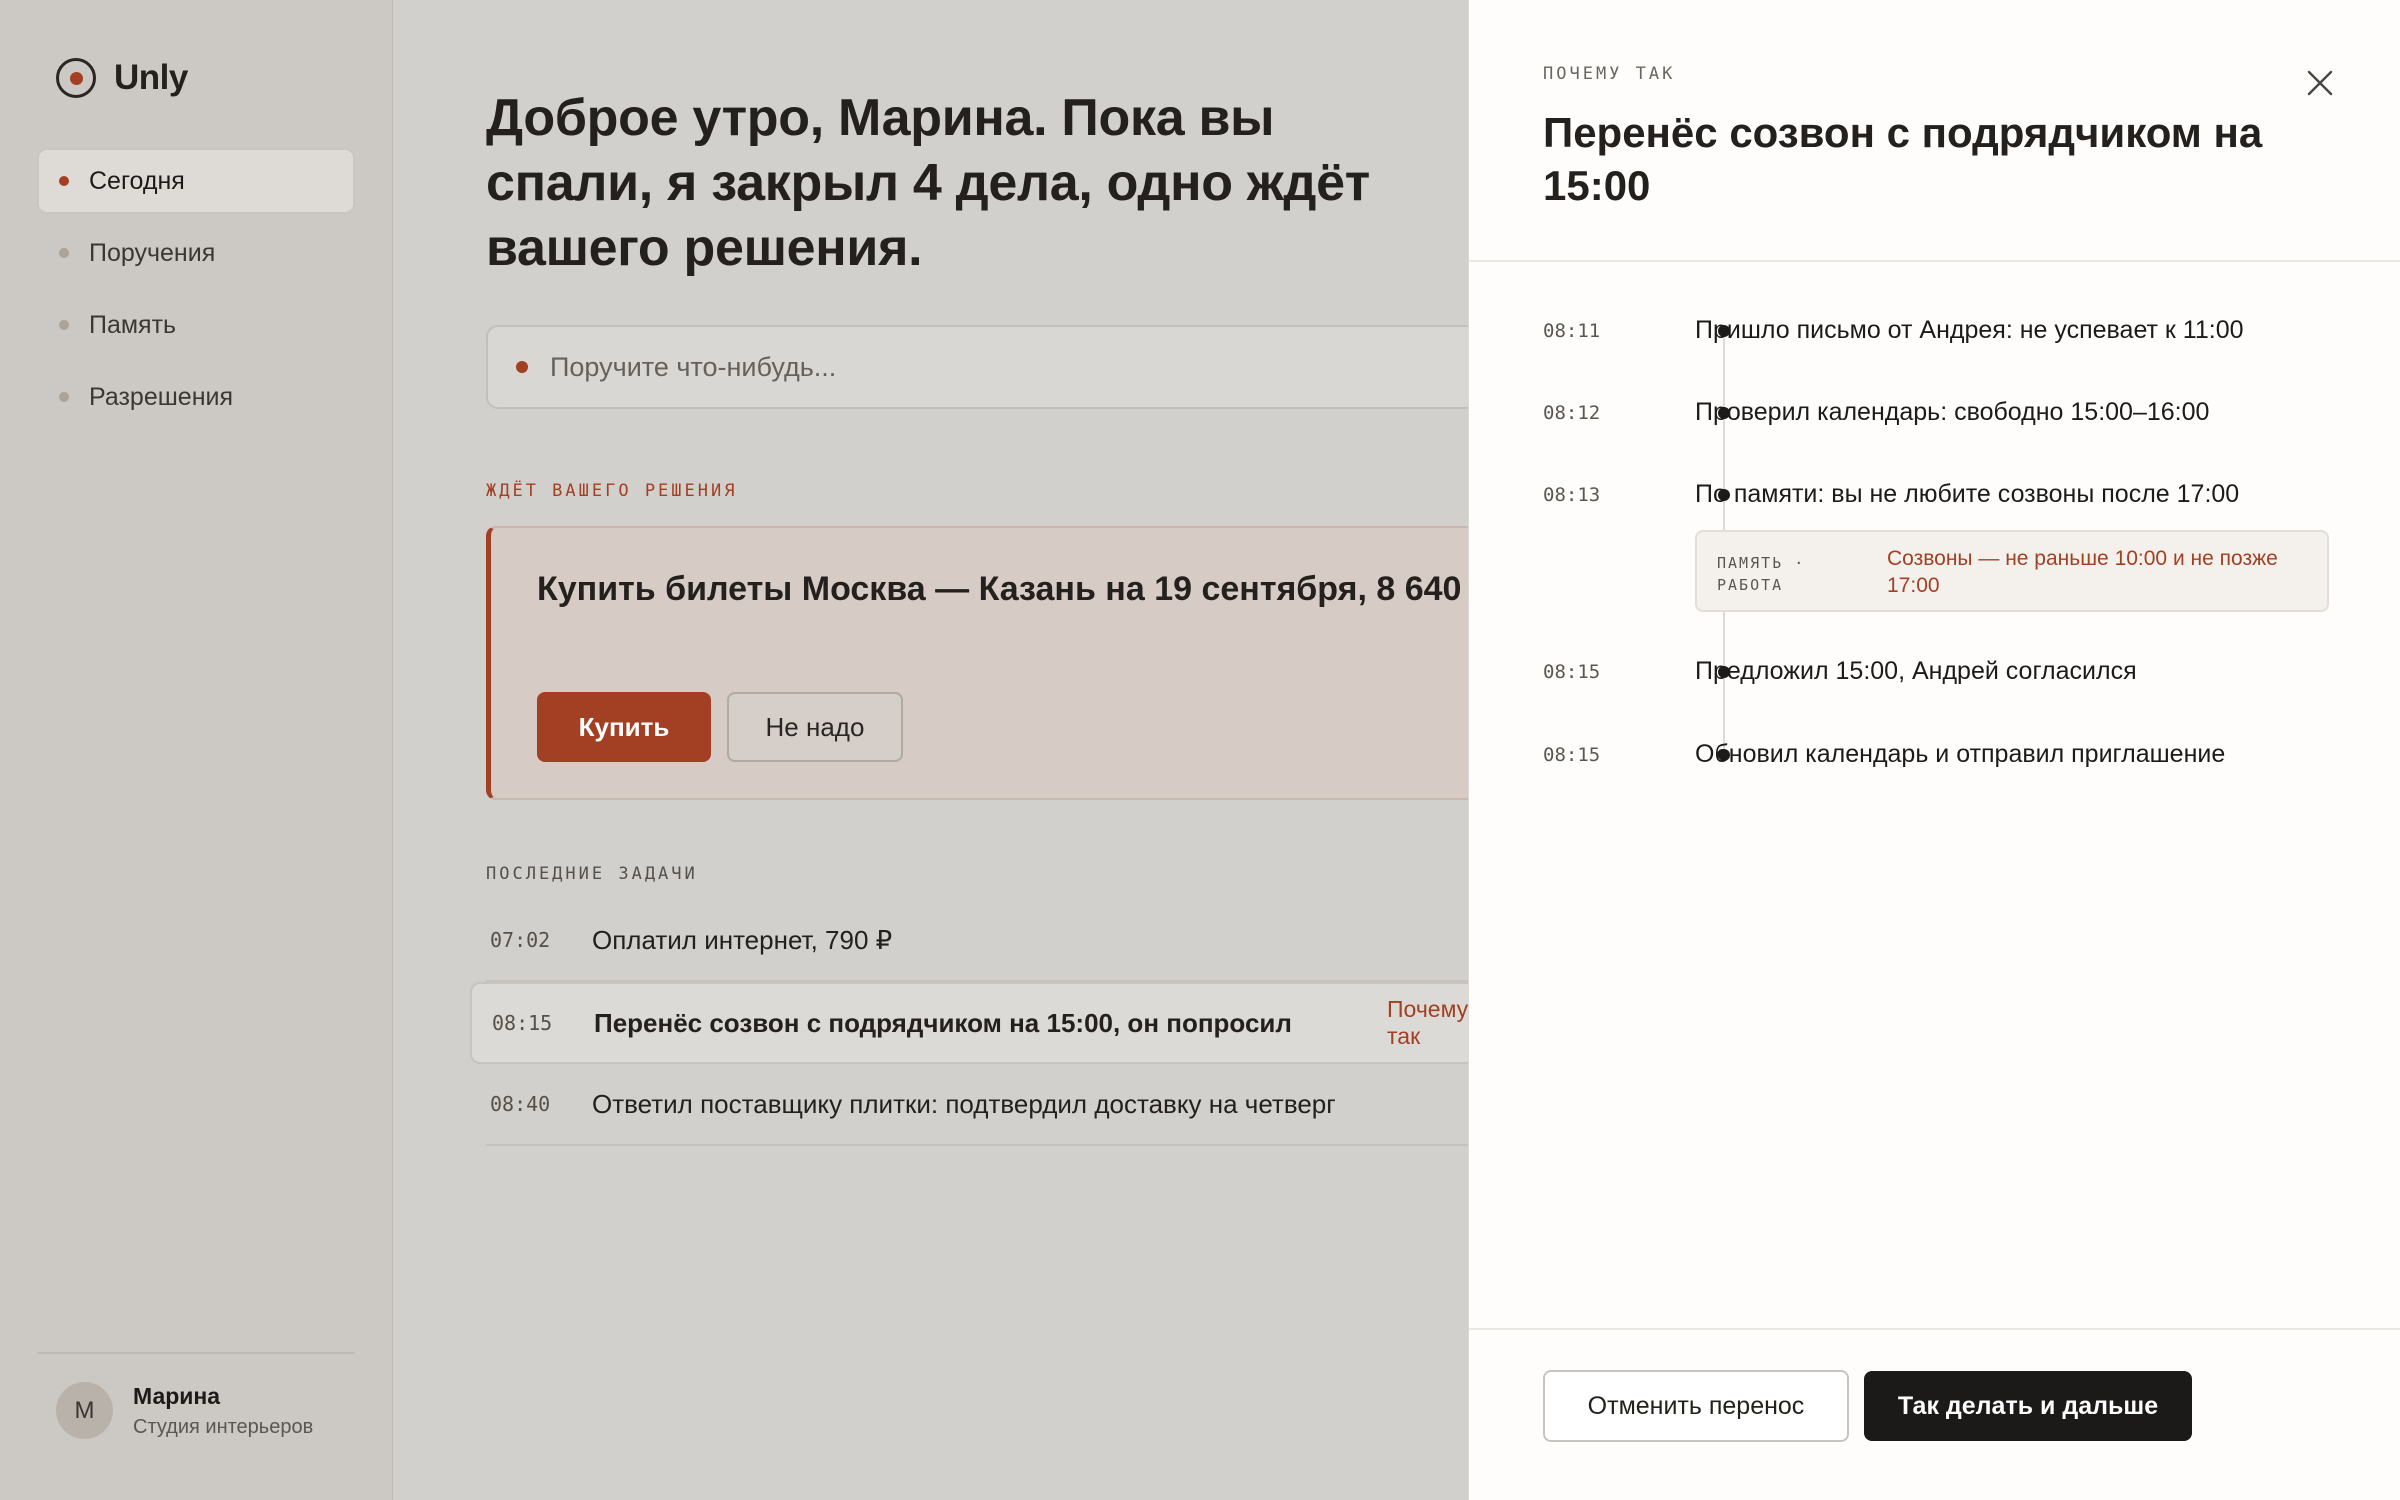  I want to click on task-text: Оплатил интернет, 790 ₽, so click(742, 939).